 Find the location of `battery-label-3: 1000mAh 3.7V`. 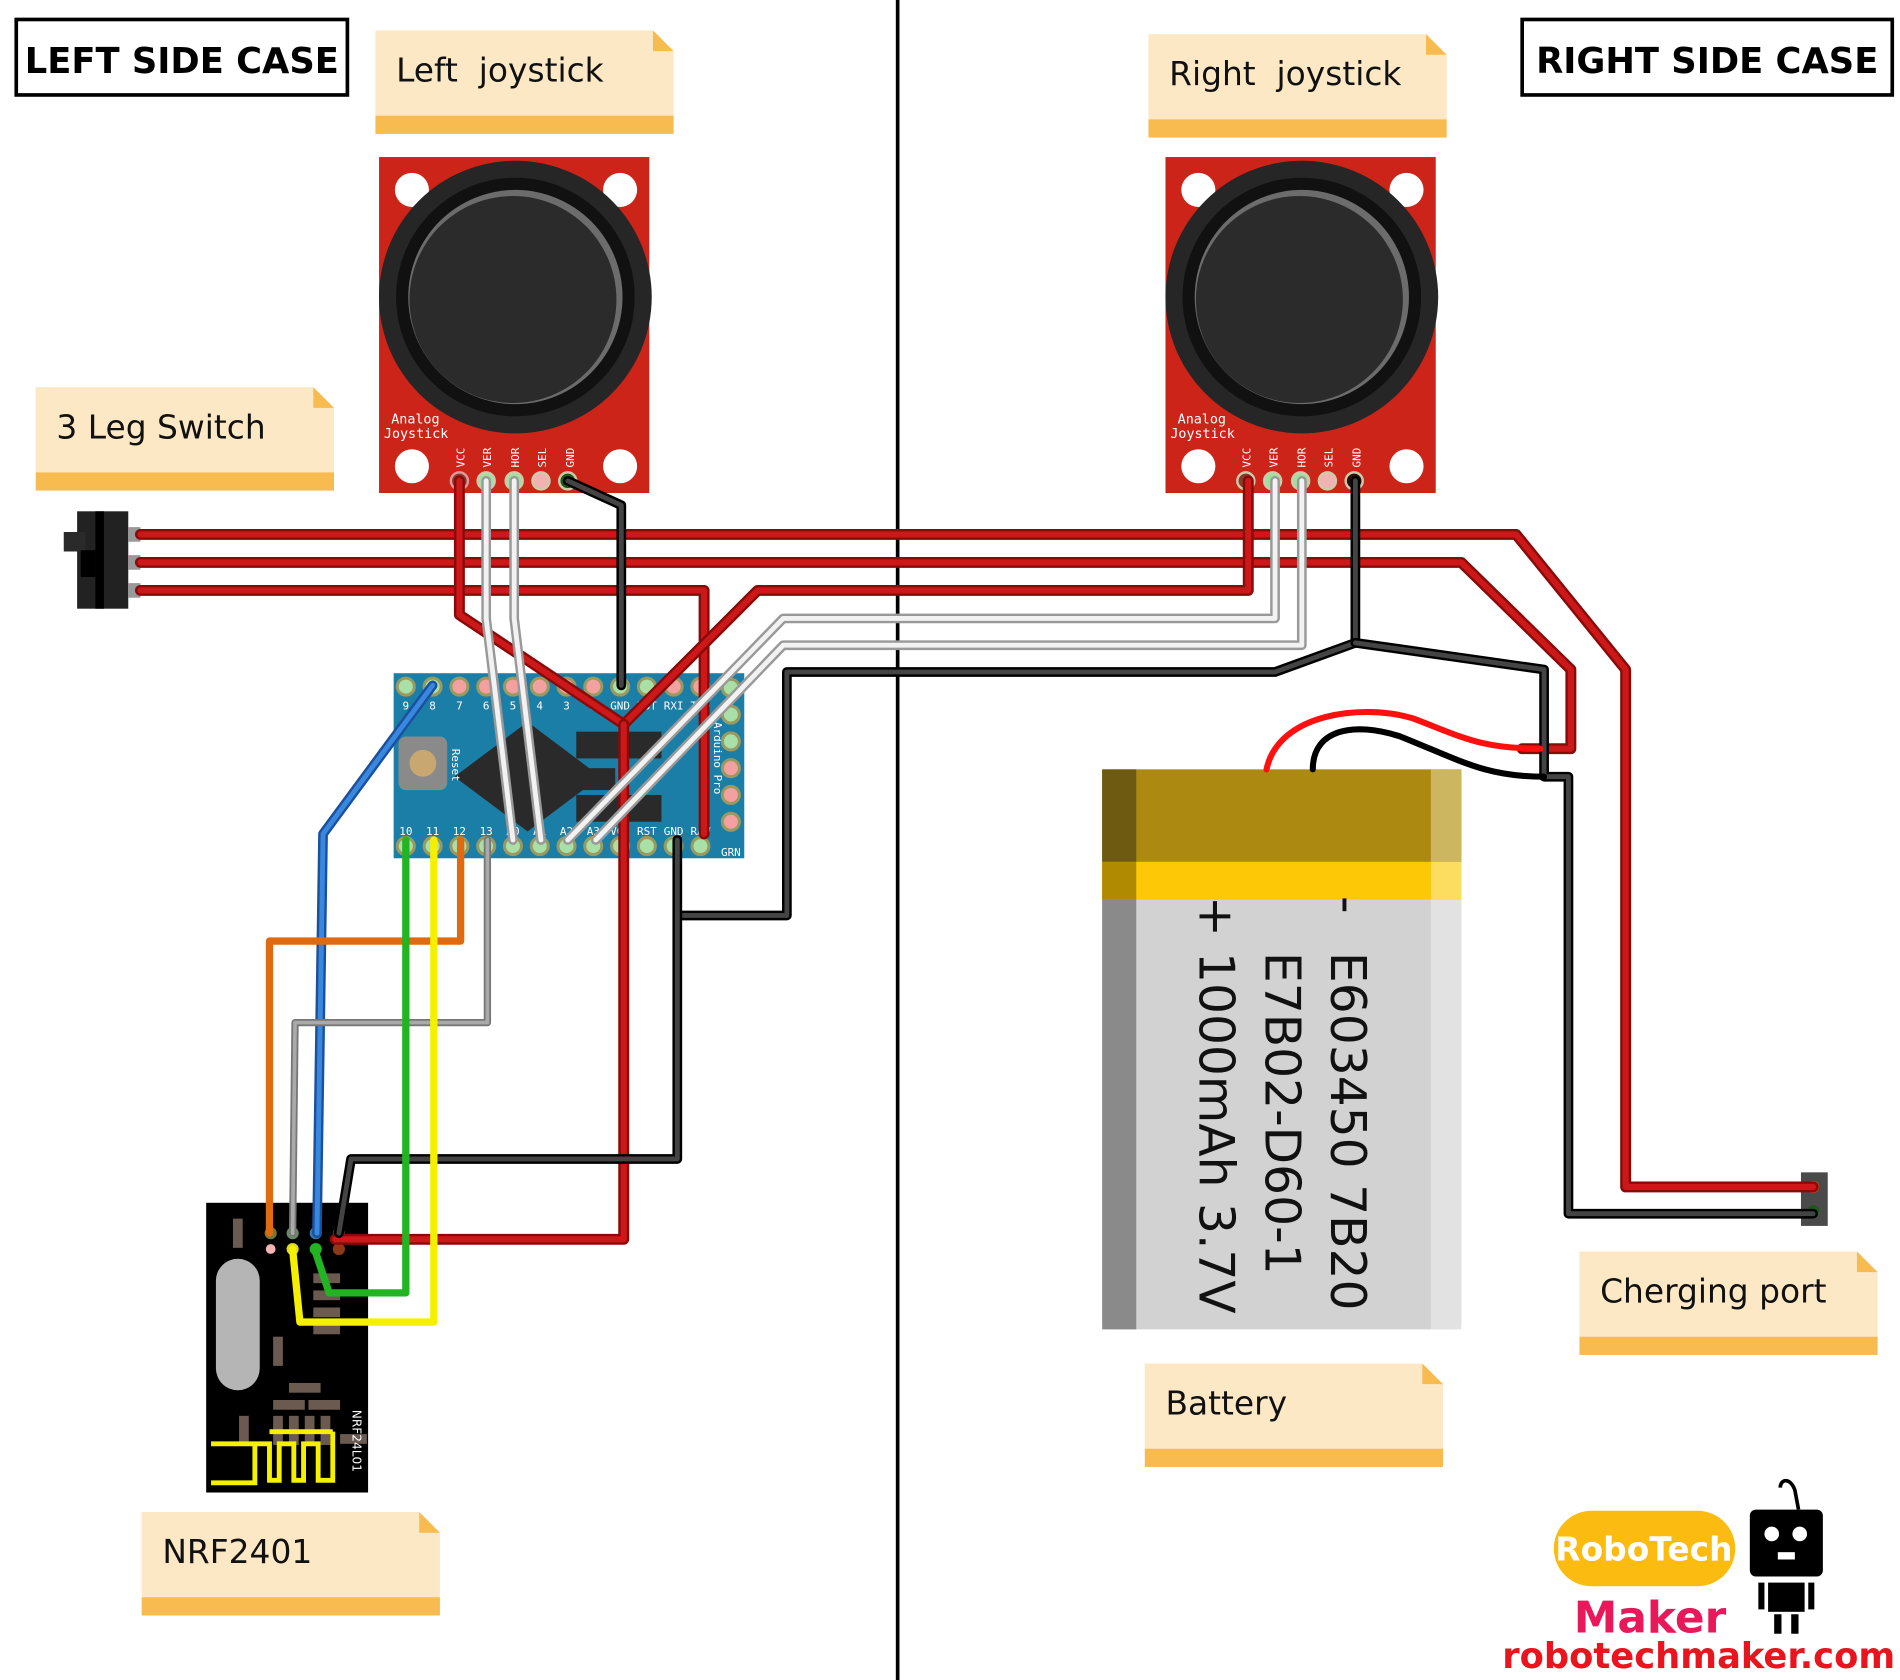

battery-label-3: 1000mAh 3.7V is located at coordinates (1216, 1133).